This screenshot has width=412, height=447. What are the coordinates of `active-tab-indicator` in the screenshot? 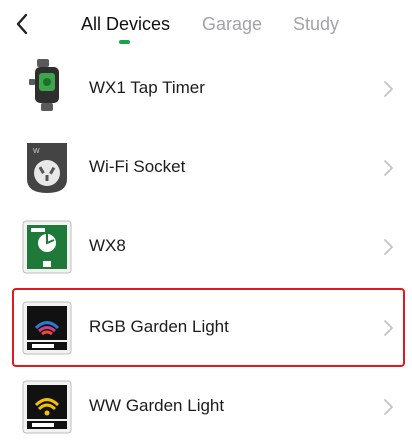 It's located at (124, 42).